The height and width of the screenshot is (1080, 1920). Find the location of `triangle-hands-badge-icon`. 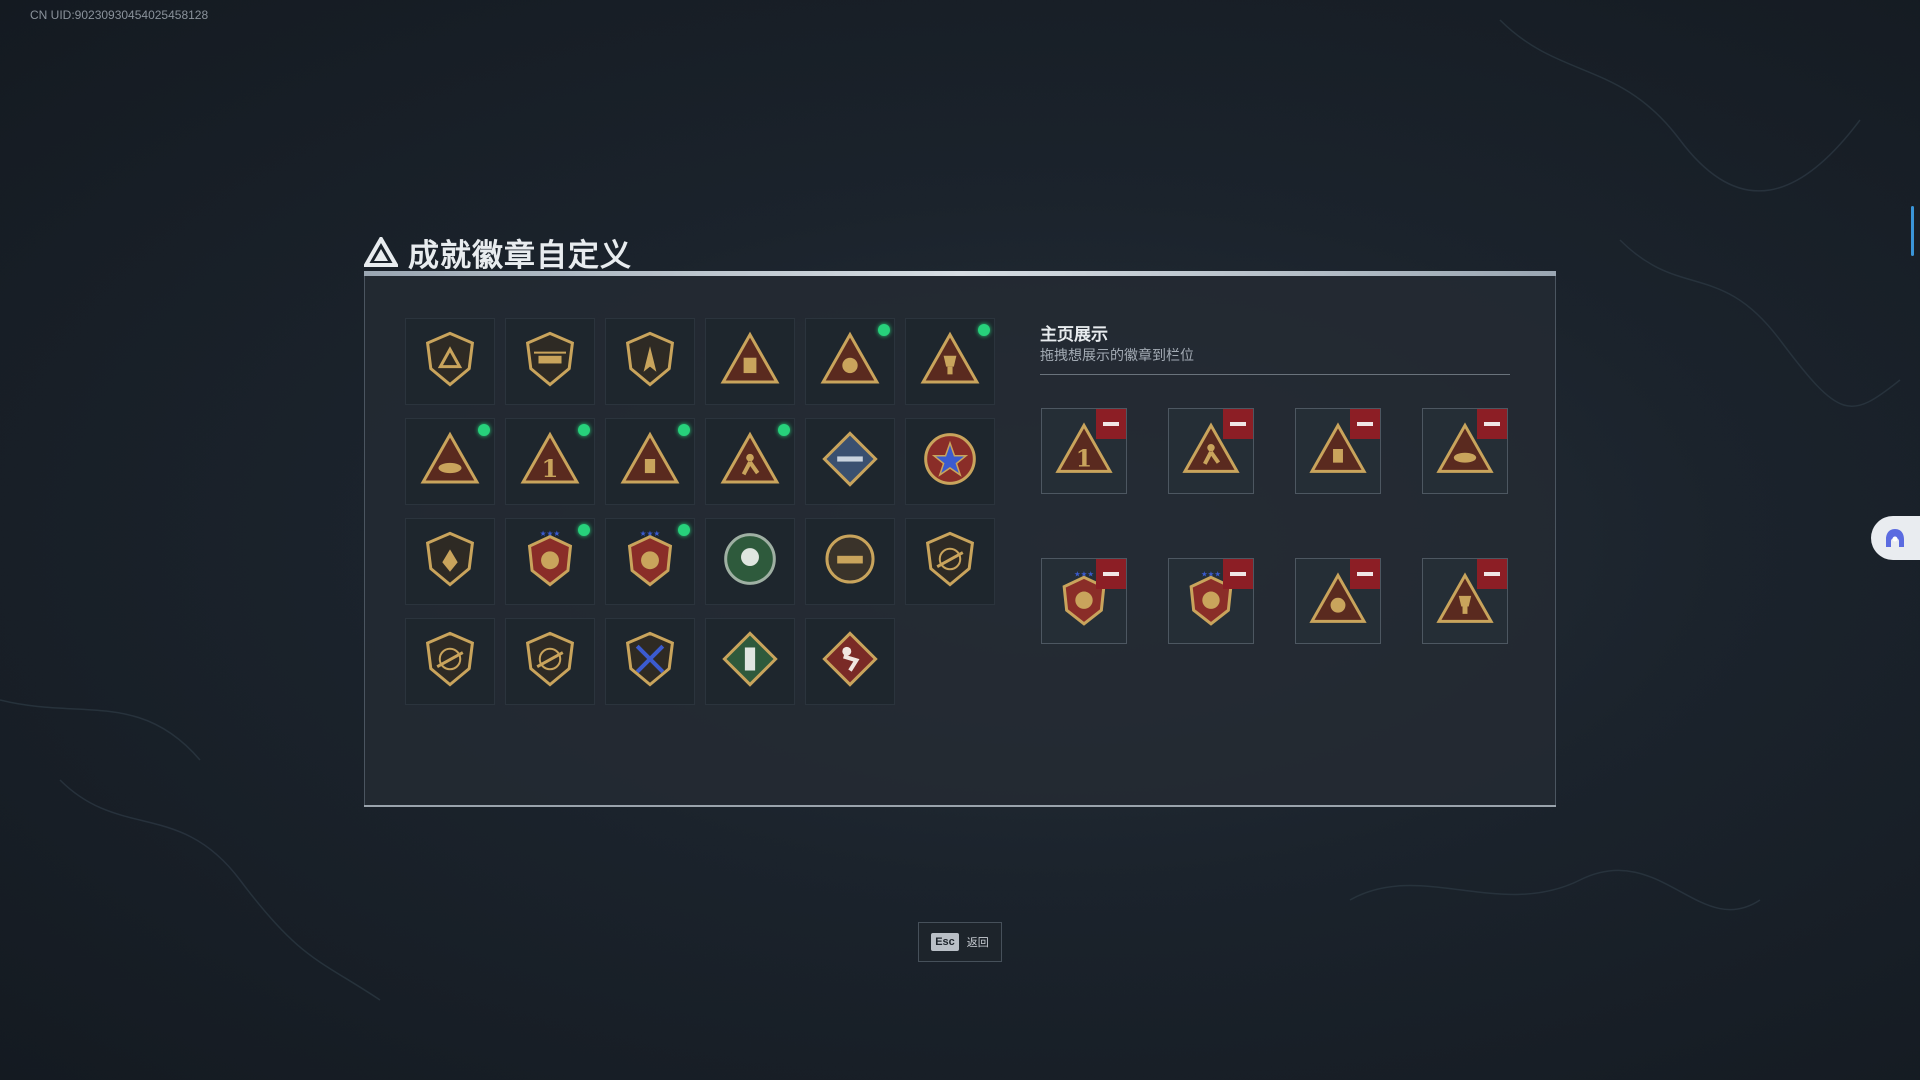

triangle-hands-badge-icon is located at coordinates (450, 461).